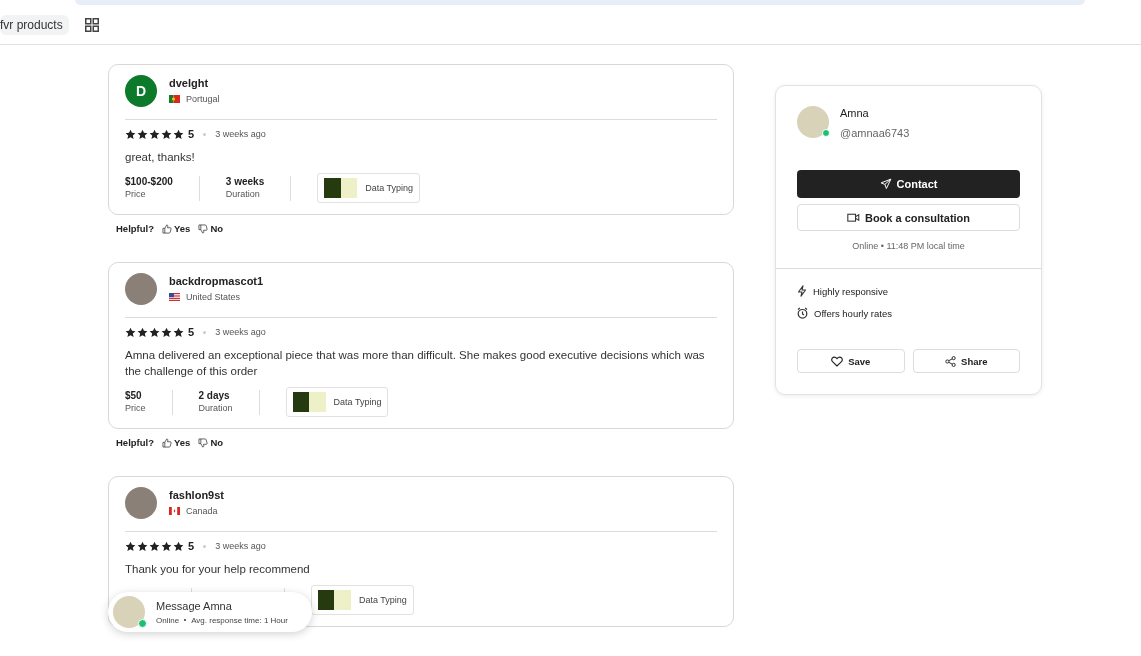 The image size is (1141, 656). What do you see at coordinates (134, 395) in the screenshot?
I see `price-value: $50` at bounding box center [134, 395].